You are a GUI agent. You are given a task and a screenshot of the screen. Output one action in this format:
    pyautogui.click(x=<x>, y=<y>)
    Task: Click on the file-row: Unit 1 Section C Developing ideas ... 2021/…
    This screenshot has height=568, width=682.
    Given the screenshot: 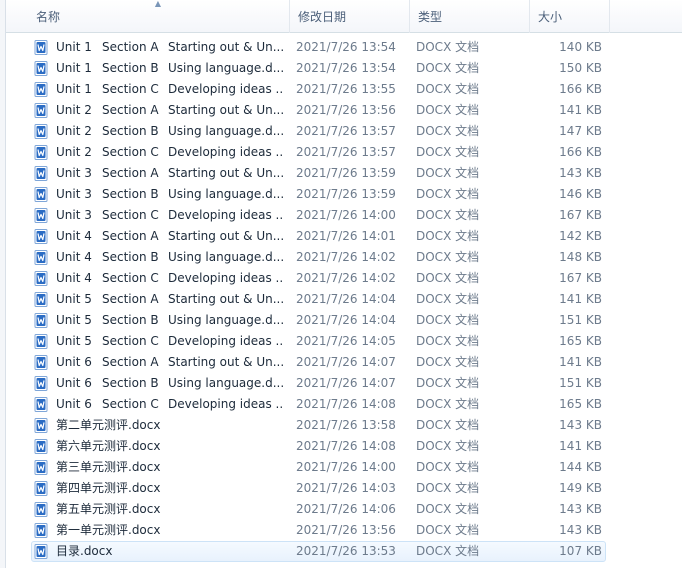 What is the action you would take?
    pyautogui.click(x=344, y=89)
    